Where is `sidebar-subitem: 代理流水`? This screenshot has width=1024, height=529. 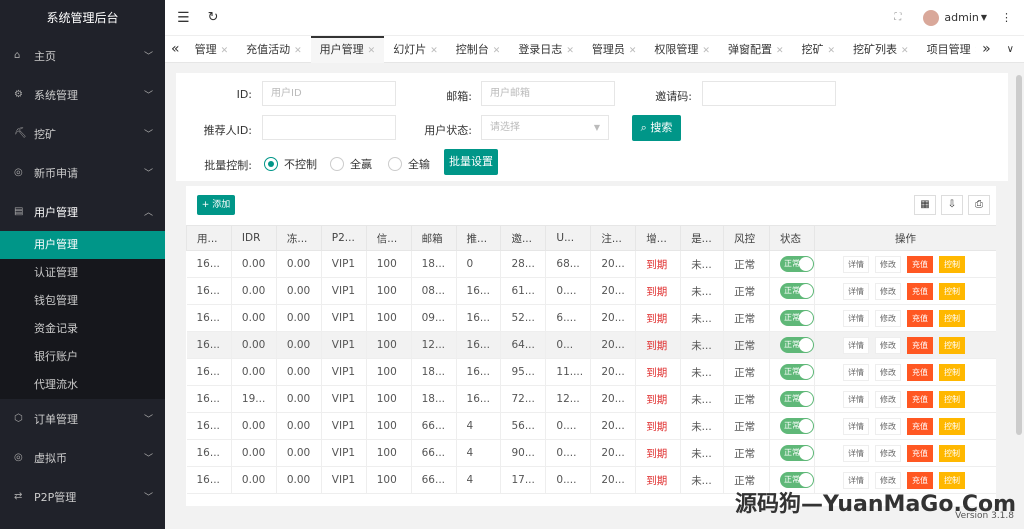 sidebar-subitem: 代理流水 is located at coordinates (82, 385).